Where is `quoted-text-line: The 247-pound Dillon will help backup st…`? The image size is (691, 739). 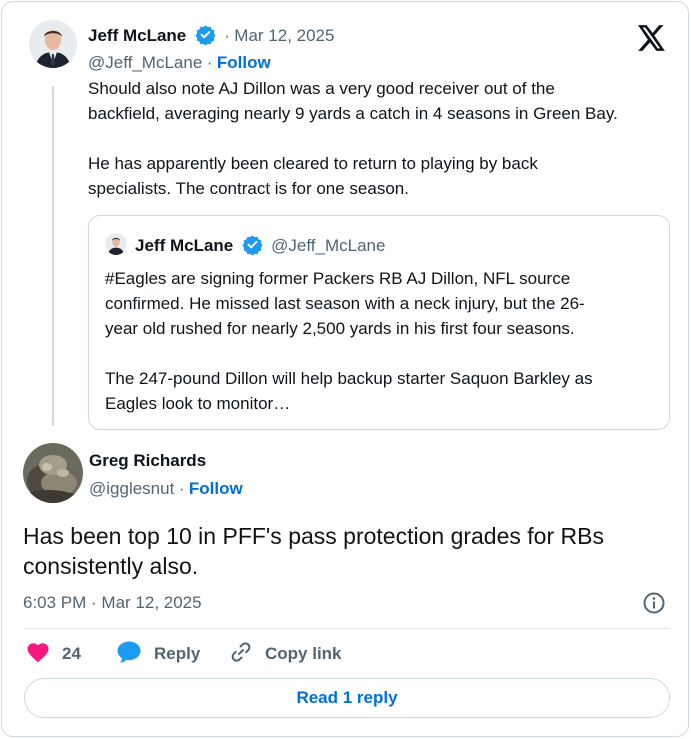
quoted-text-line: The 247-pound Dillon will help backup st… is located at coordinates (349, 378).